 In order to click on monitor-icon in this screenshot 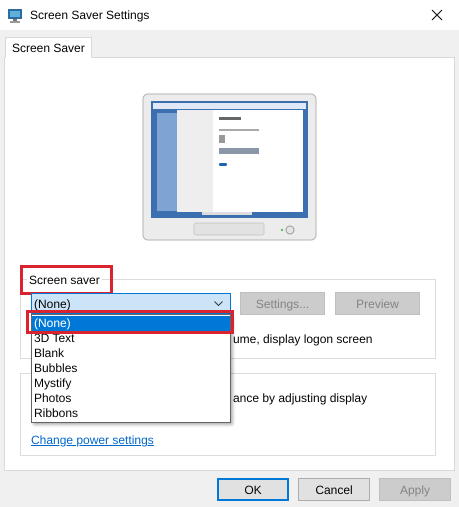, I will do `click(15, 15)`.